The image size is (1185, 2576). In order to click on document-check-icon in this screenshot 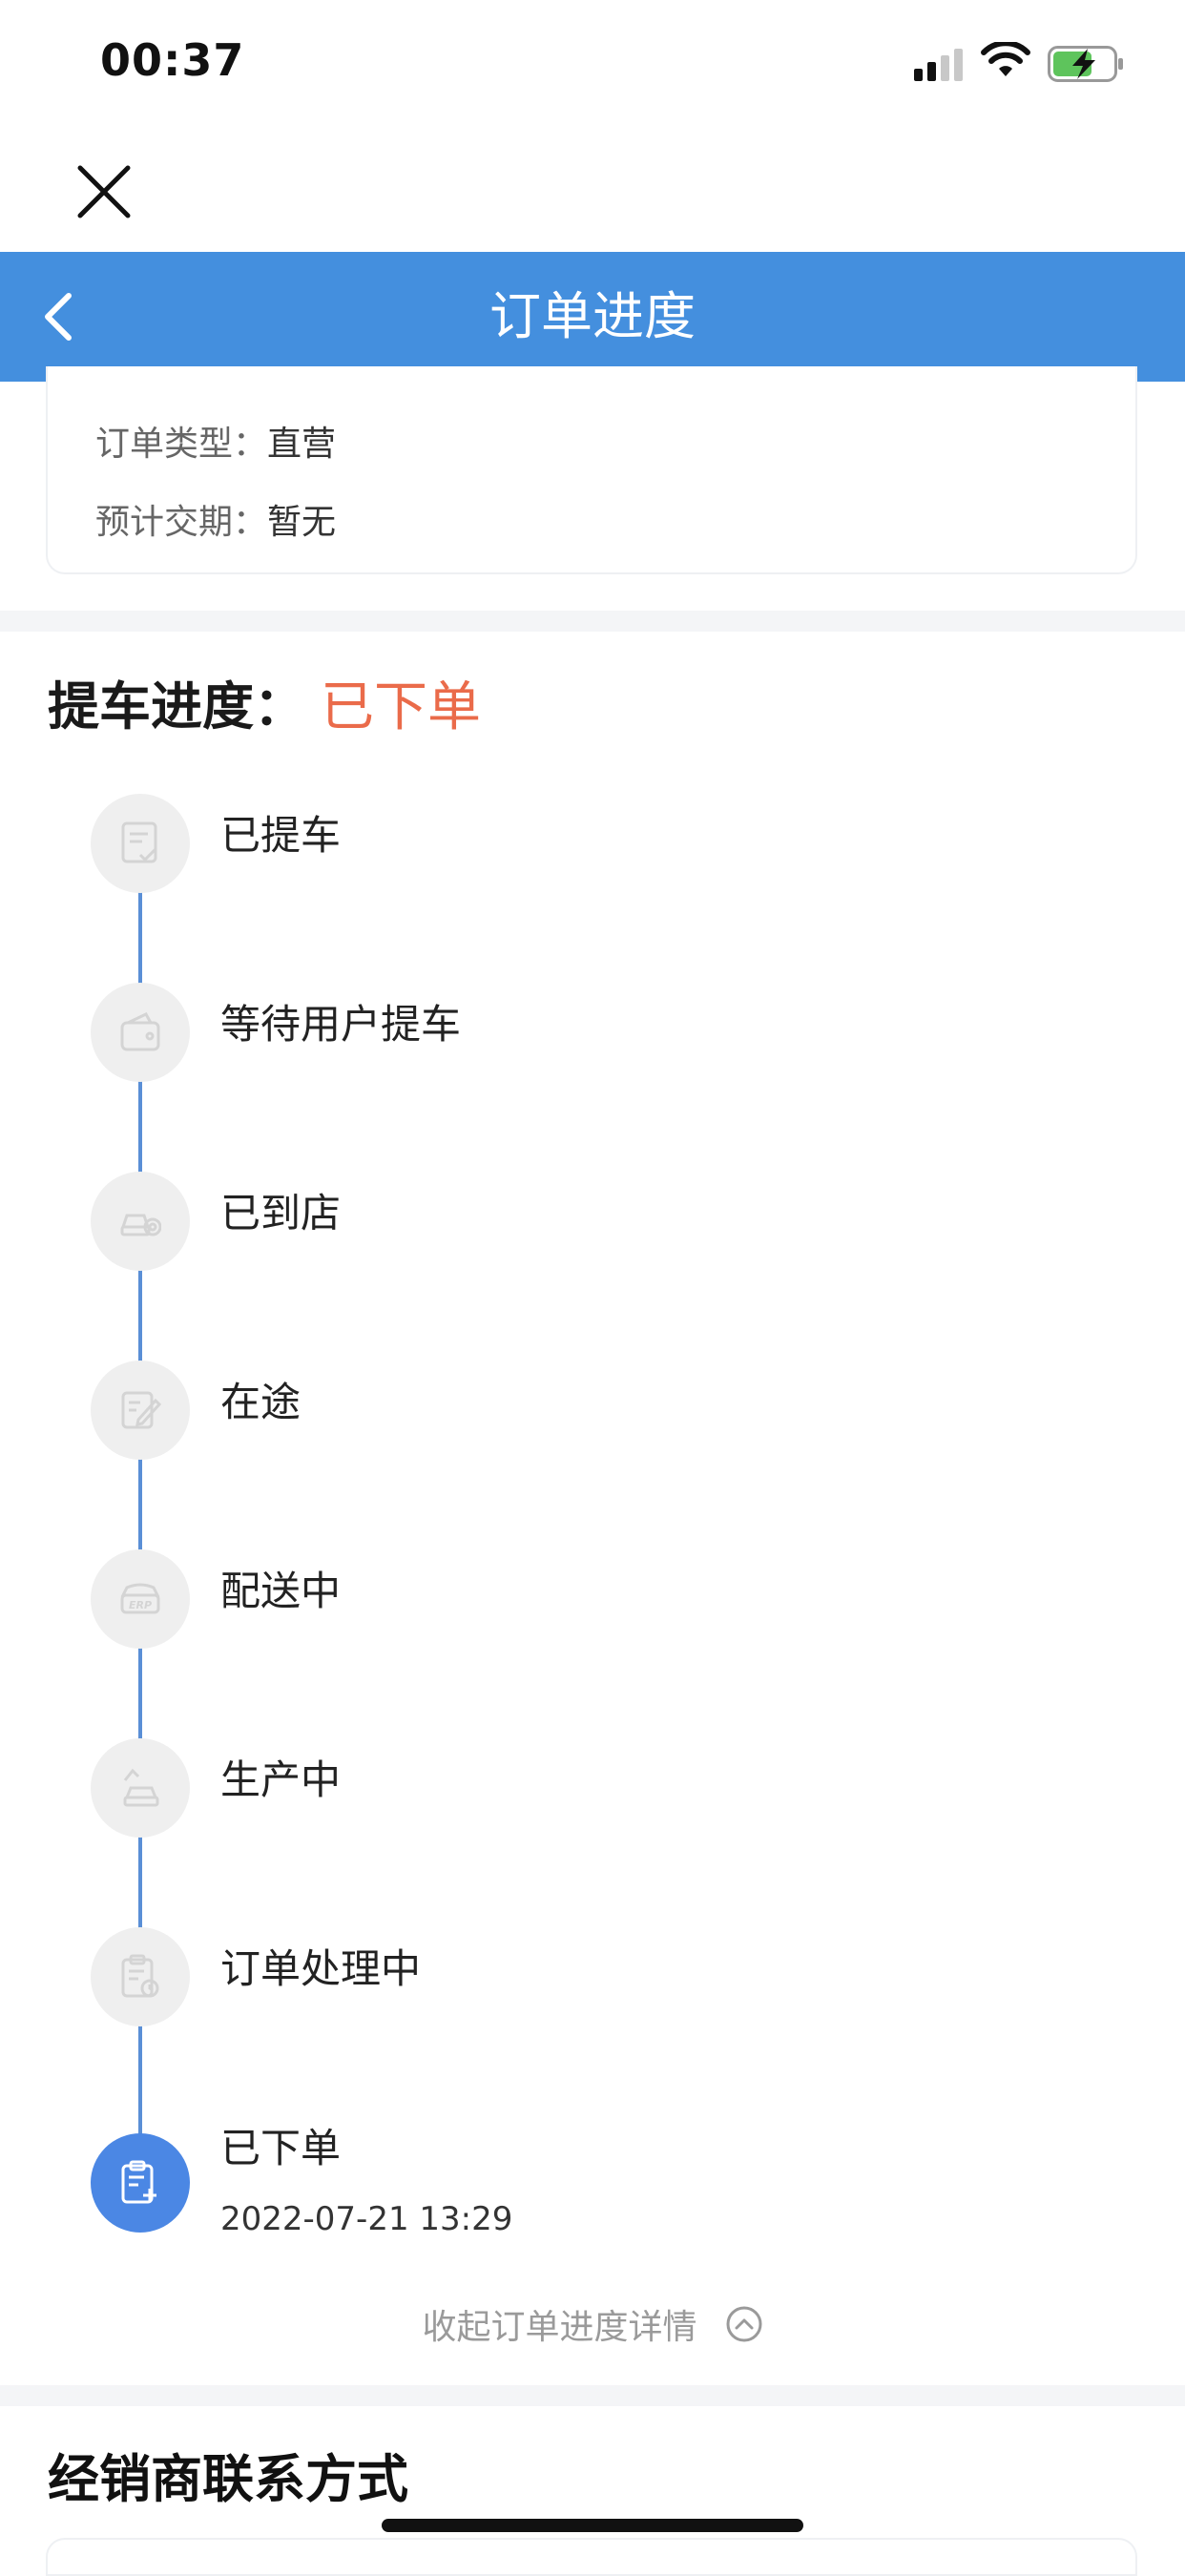, I will do `click(139, 842)`.